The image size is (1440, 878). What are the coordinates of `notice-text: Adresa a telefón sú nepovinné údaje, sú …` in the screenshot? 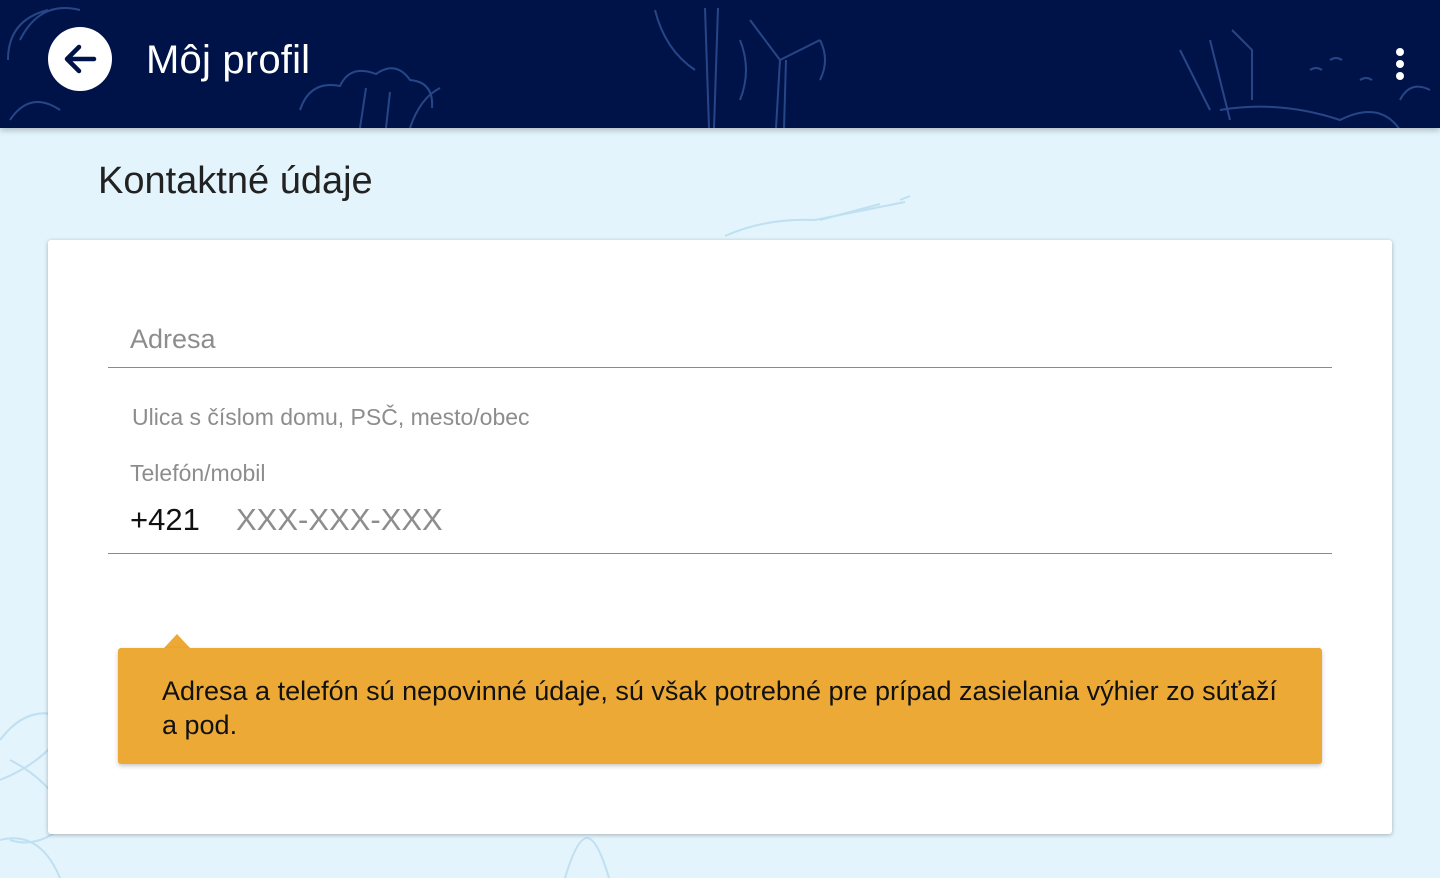 It's located at (719, 708).